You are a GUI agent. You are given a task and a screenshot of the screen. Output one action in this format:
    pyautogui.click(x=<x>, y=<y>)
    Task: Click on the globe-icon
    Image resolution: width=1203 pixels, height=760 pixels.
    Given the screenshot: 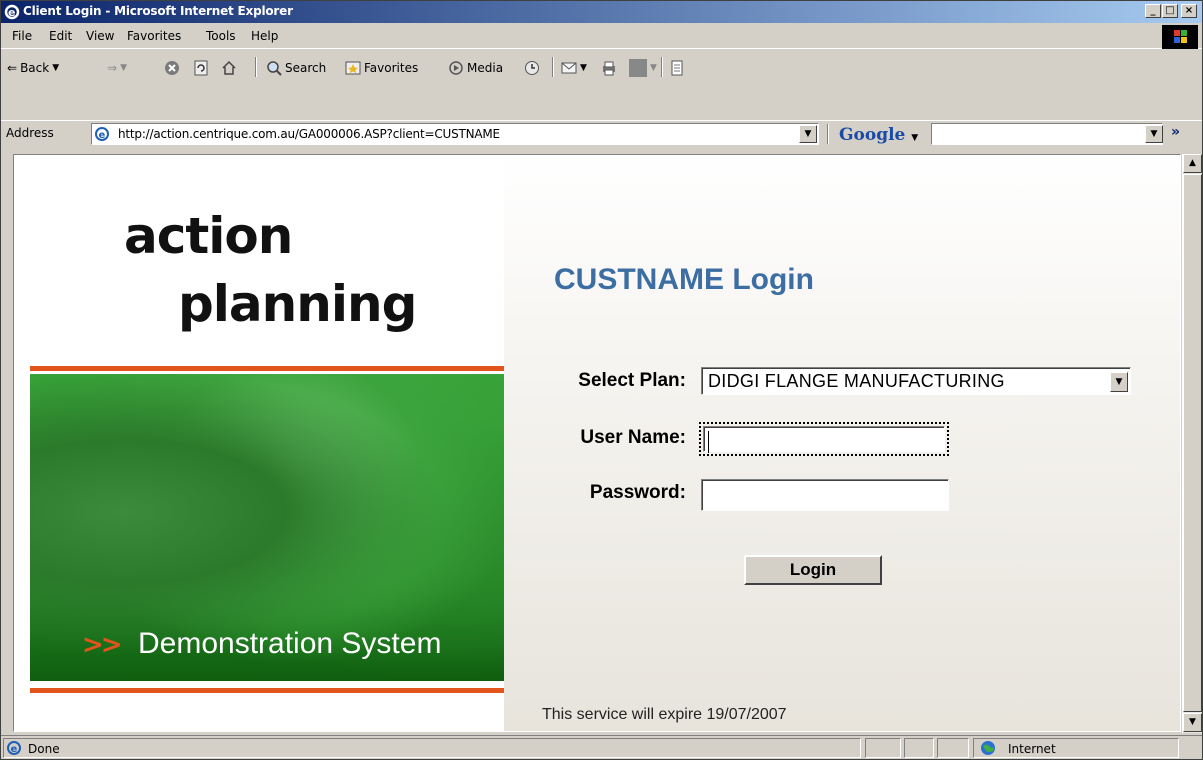 What is the action you would take?
    pyautogui.click(x=988, y=748)
    